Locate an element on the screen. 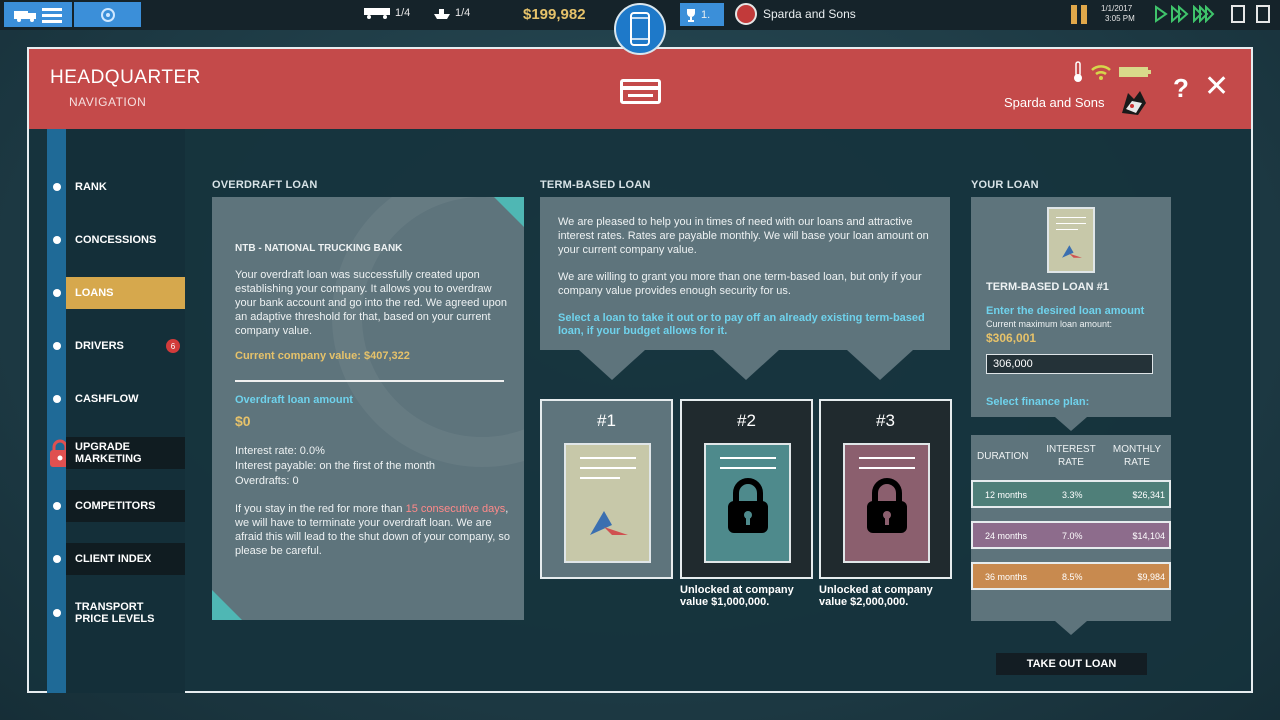 Image resolution: width=1280 pixels, height=720 pixels. overdraft-count: Overdrafts: 0 is located at coordinates (267, 481).